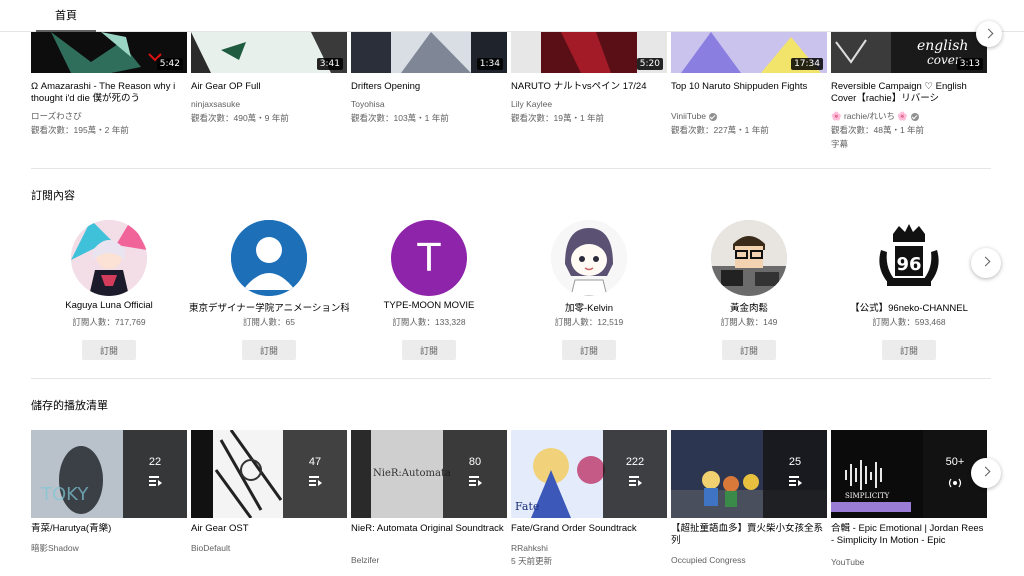 The height and width of the screenshot is (576, 1024). I want to click on playlist-card: TOKY 22 青菜/Harutya(青樂) 暗影Shadow, so click(109, 503).